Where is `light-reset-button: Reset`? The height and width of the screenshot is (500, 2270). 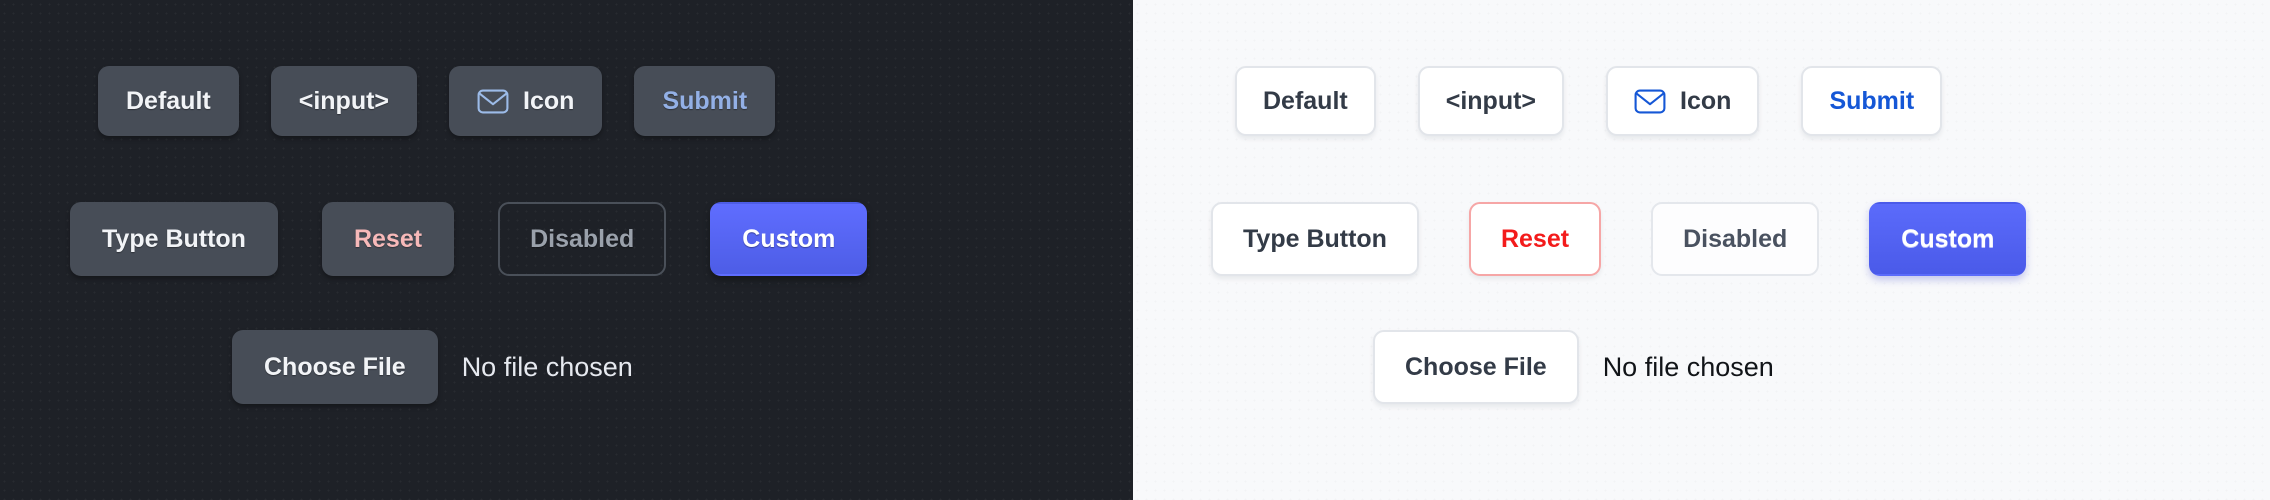
light-reset-button: Reset is located at coordinates (1535, 239).